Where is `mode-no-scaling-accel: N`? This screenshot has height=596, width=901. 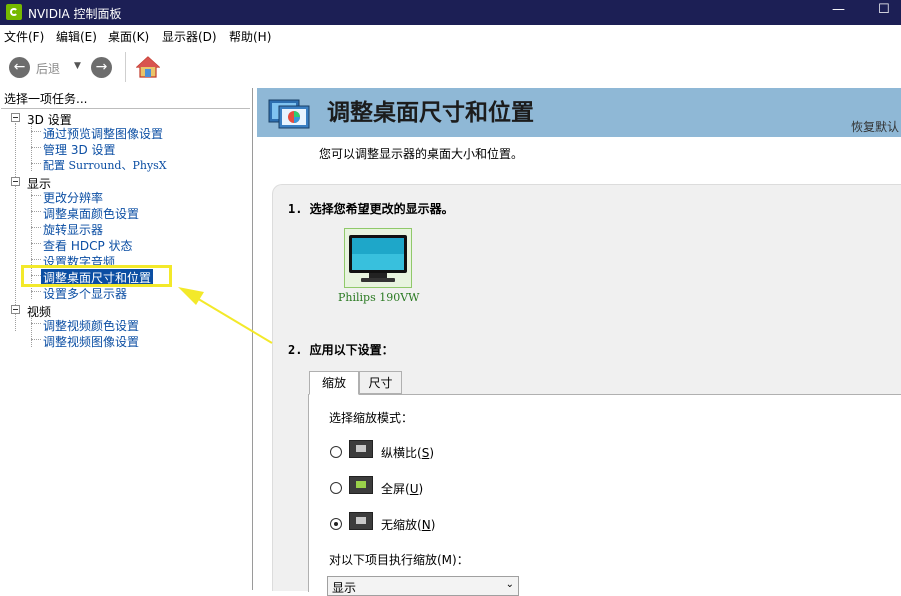 mode-no-scaling-accel: N is located at coordinates (426, 525).